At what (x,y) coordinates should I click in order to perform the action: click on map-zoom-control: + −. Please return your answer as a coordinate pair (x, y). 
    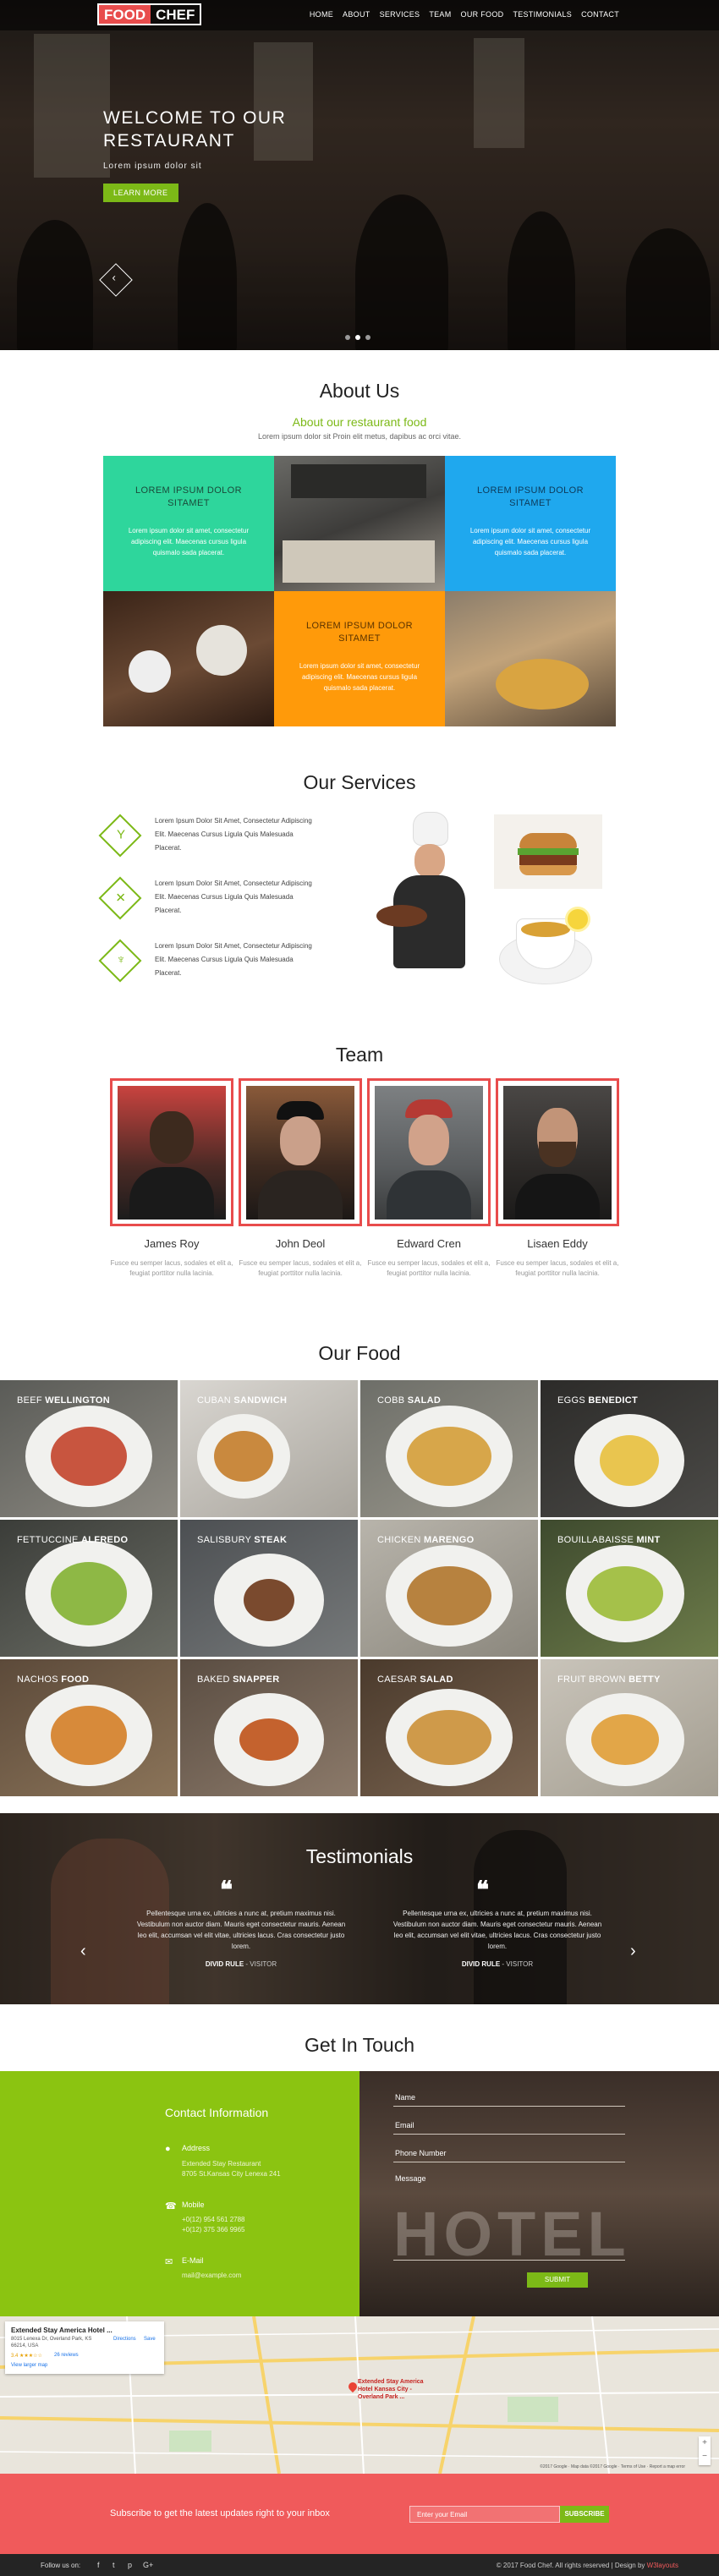
    Looking at the image, I should click on (705, 2450).